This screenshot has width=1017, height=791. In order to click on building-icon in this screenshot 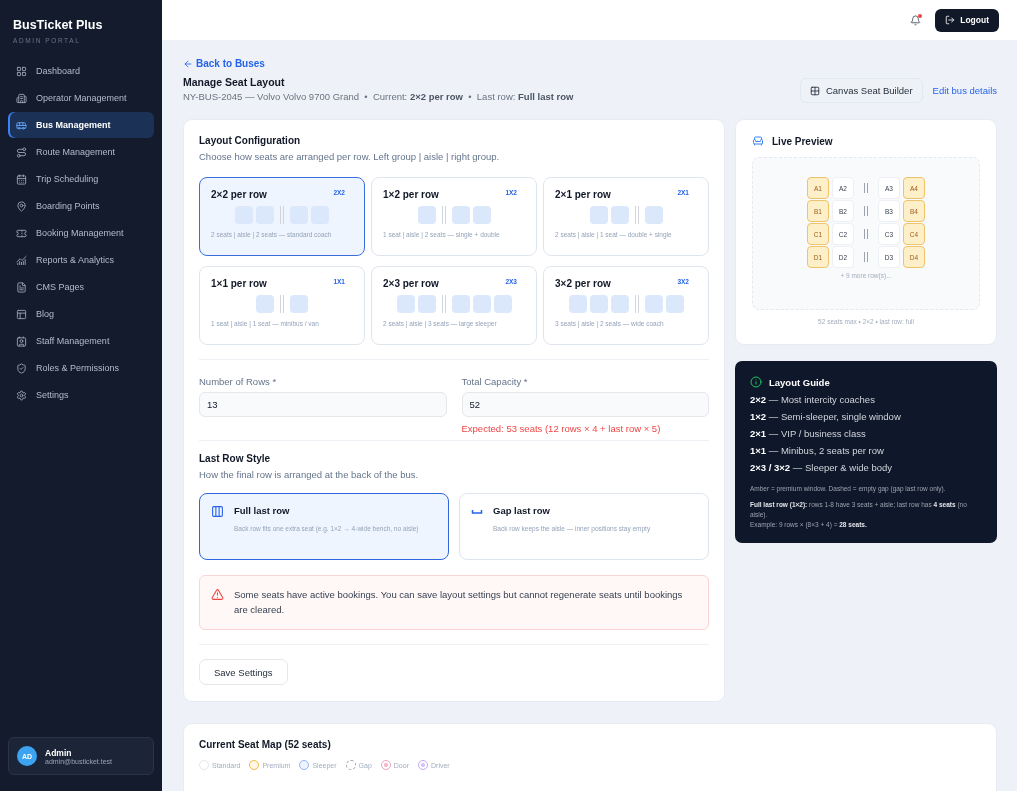, I will do `click(21, 98)`.